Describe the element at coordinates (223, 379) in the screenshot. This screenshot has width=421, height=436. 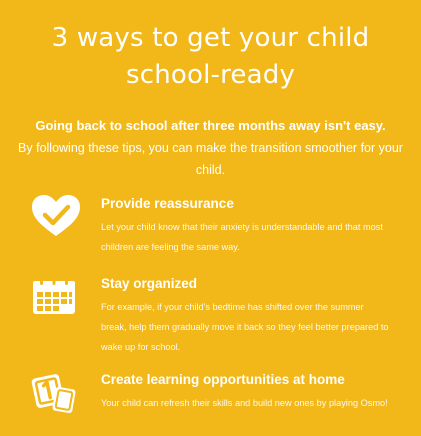
I see `tip-heading: Create learning opportunities at home` at that location.